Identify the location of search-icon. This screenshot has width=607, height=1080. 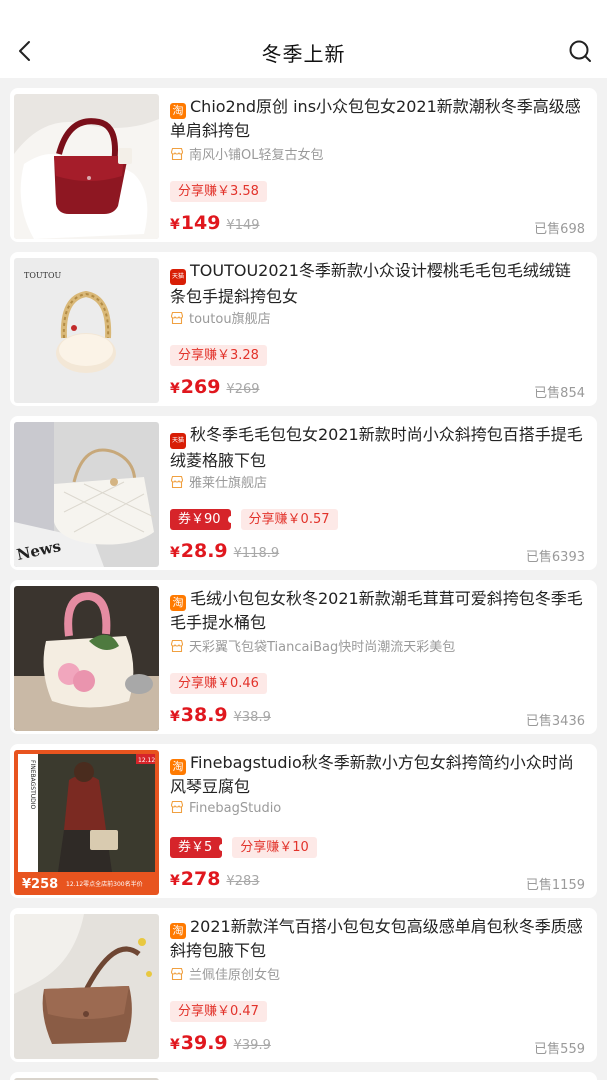
(580, 51).